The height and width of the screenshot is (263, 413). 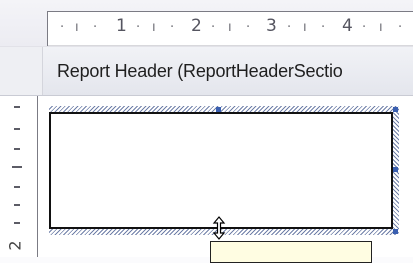 I want to click on ruler-number-4: 4, so click(x=347, y=26).